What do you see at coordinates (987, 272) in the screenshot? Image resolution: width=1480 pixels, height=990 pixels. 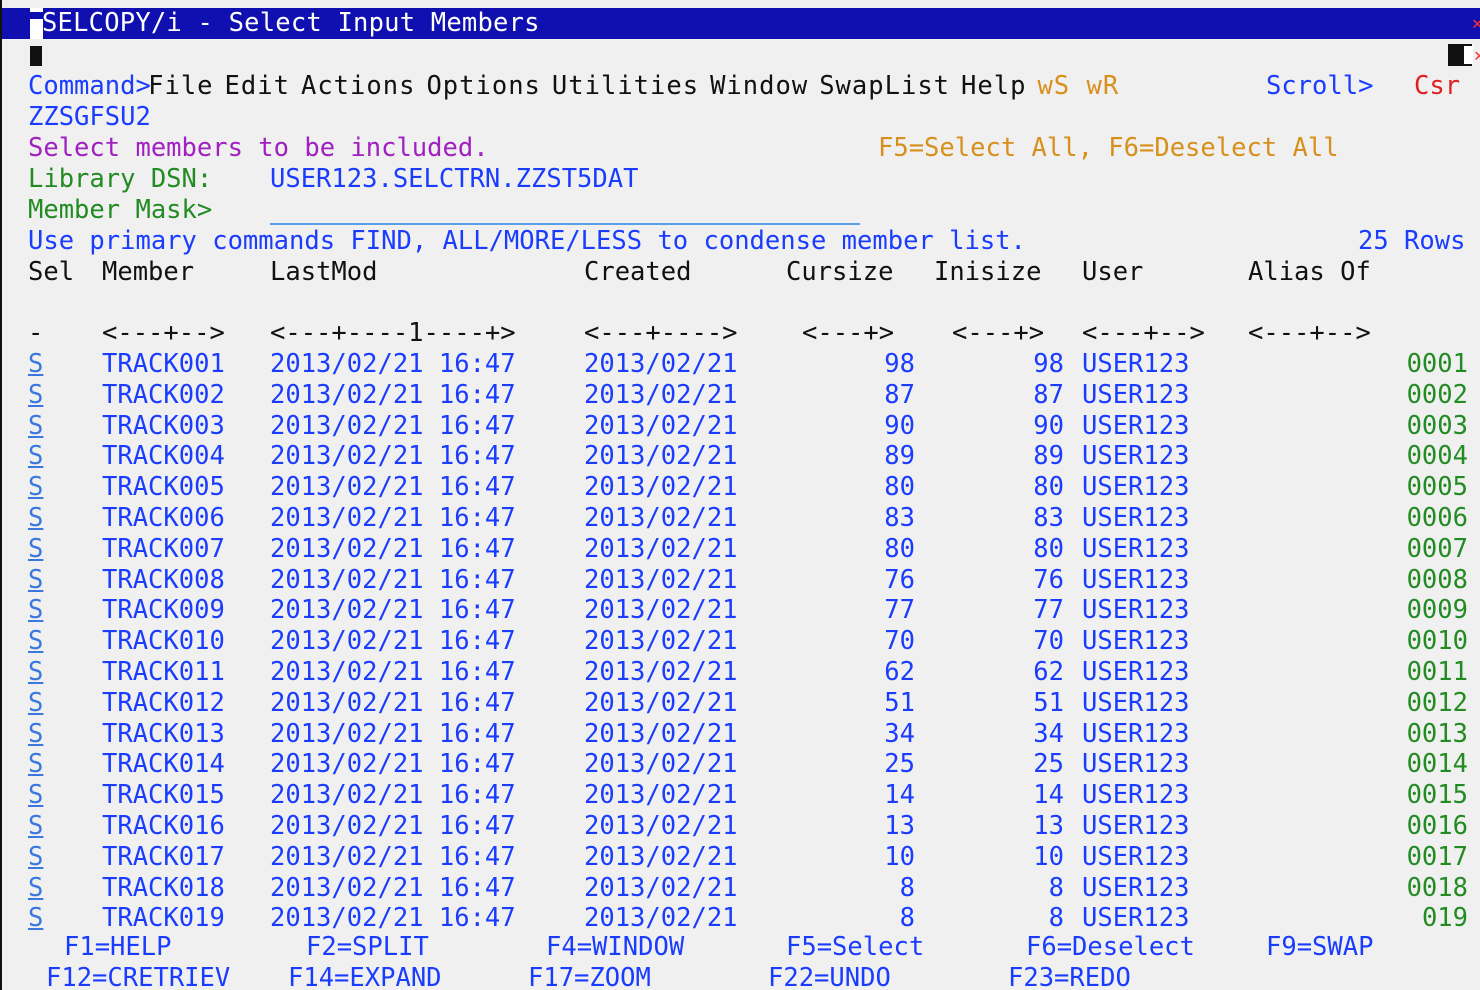 I see `header-inisize: Inisize` at bounding box center [987, 272].